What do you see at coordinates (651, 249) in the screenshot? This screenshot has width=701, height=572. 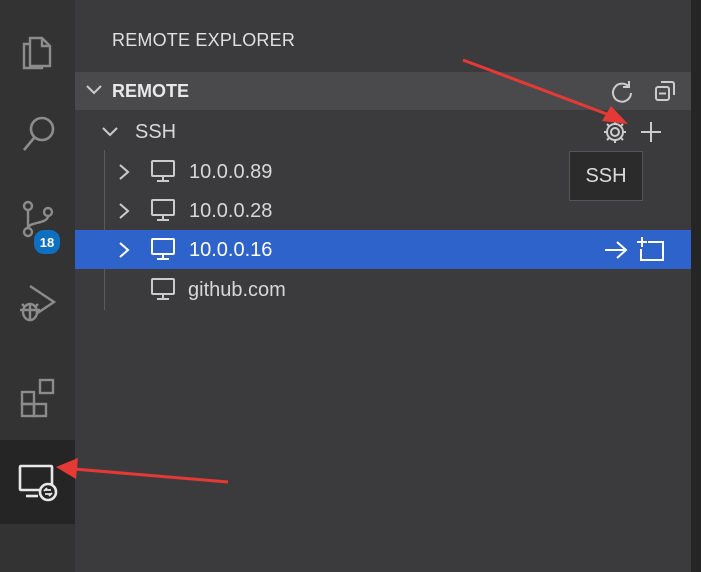 I see `open-new-window-icon` at bounding box center [651, 249].